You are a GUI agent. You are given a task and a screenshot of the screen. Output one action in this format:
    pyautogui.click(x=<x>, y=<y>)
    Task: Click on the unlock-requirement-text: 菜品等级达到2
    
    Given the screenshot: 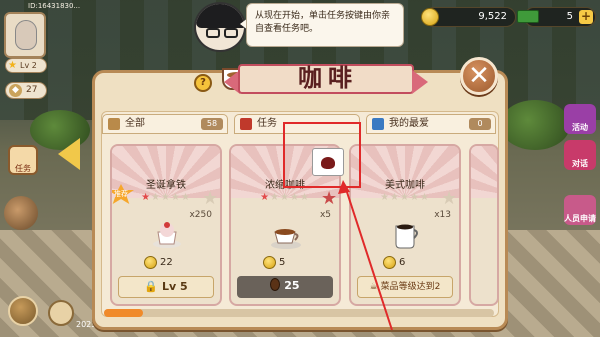 What is the action you would take?
    pyautogui.click(x=410, y=287)
    